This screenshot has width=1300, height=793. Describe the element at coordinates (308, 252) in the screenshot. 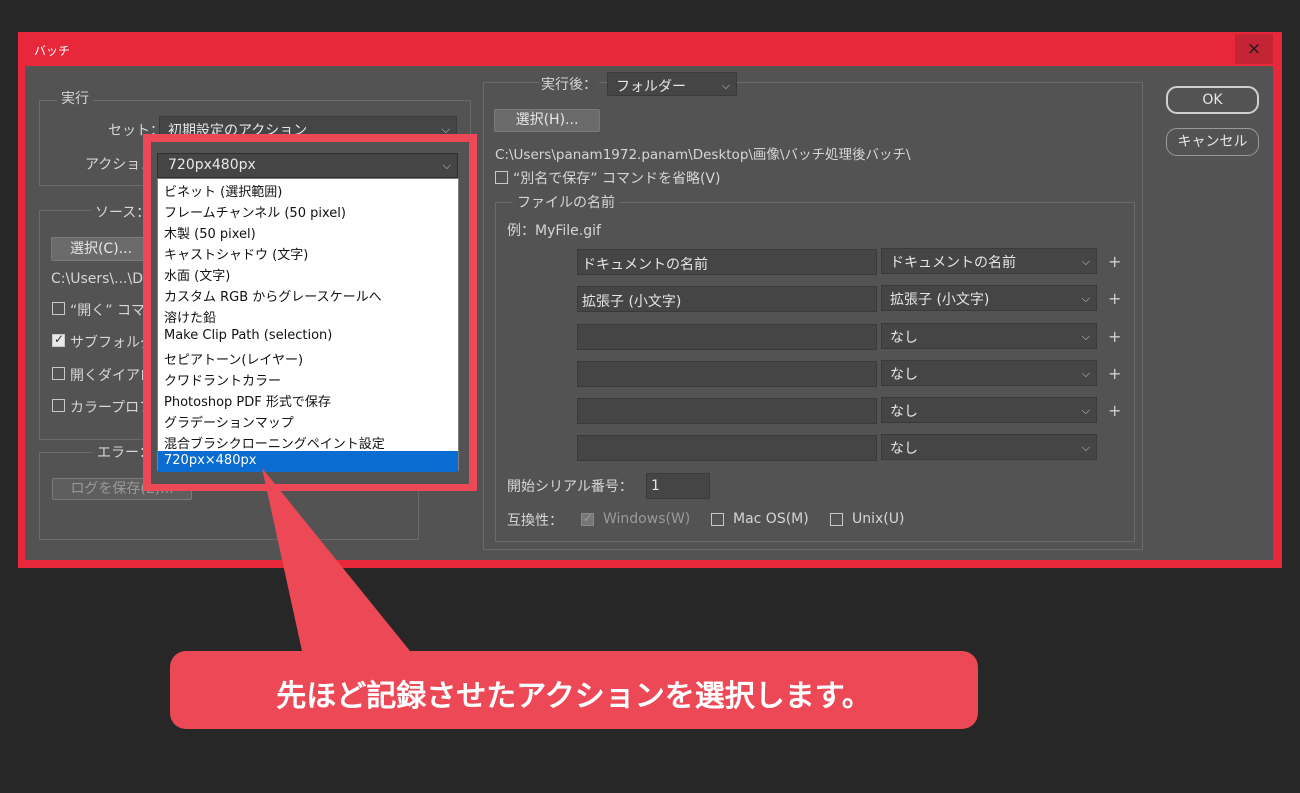

I see `action-option: キャストシャドウ (文字)` at that location.